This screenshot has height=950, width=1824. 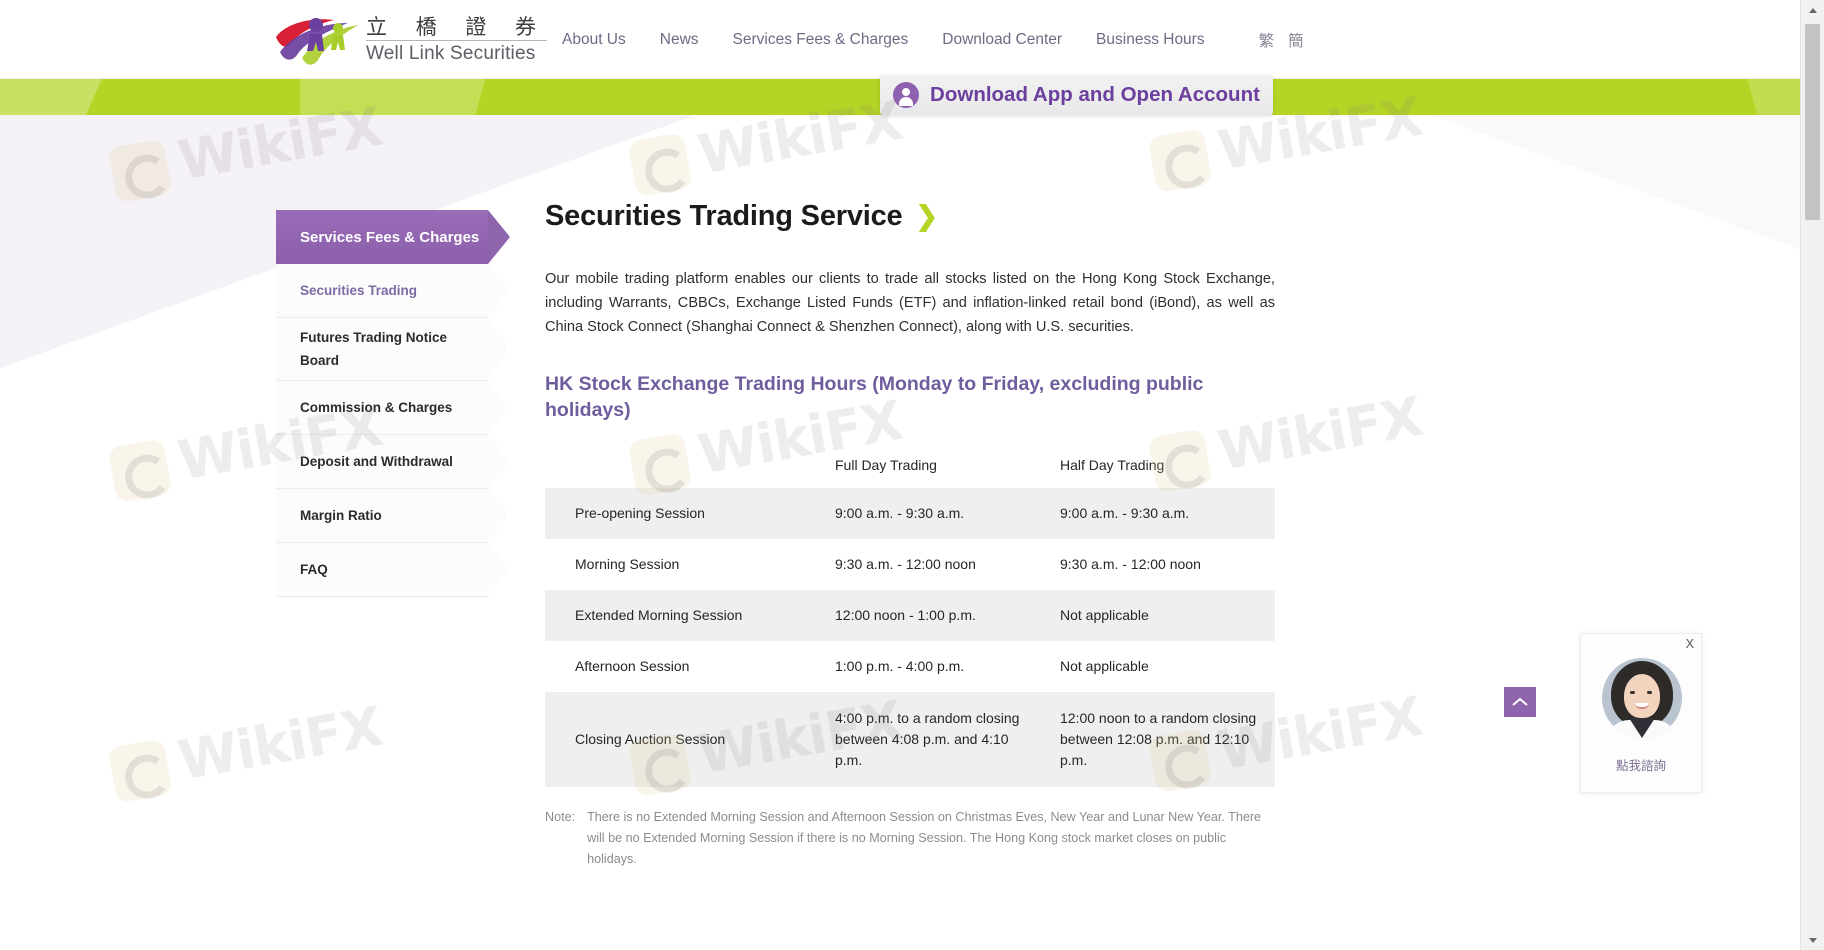 I want to click on site-logo: 立 橋 證 券 Well Link Securities, so click(x=410, y=40).